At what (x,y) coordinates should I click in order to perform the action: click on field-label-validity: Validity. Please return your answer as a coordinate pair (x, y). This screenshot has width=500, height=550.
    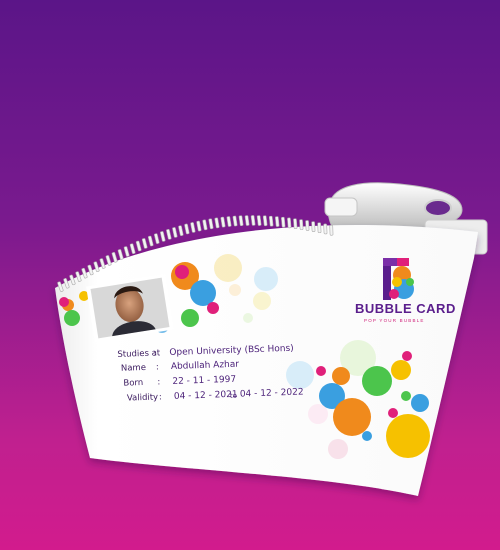
    Looking at the image, I should click on (143, 397).